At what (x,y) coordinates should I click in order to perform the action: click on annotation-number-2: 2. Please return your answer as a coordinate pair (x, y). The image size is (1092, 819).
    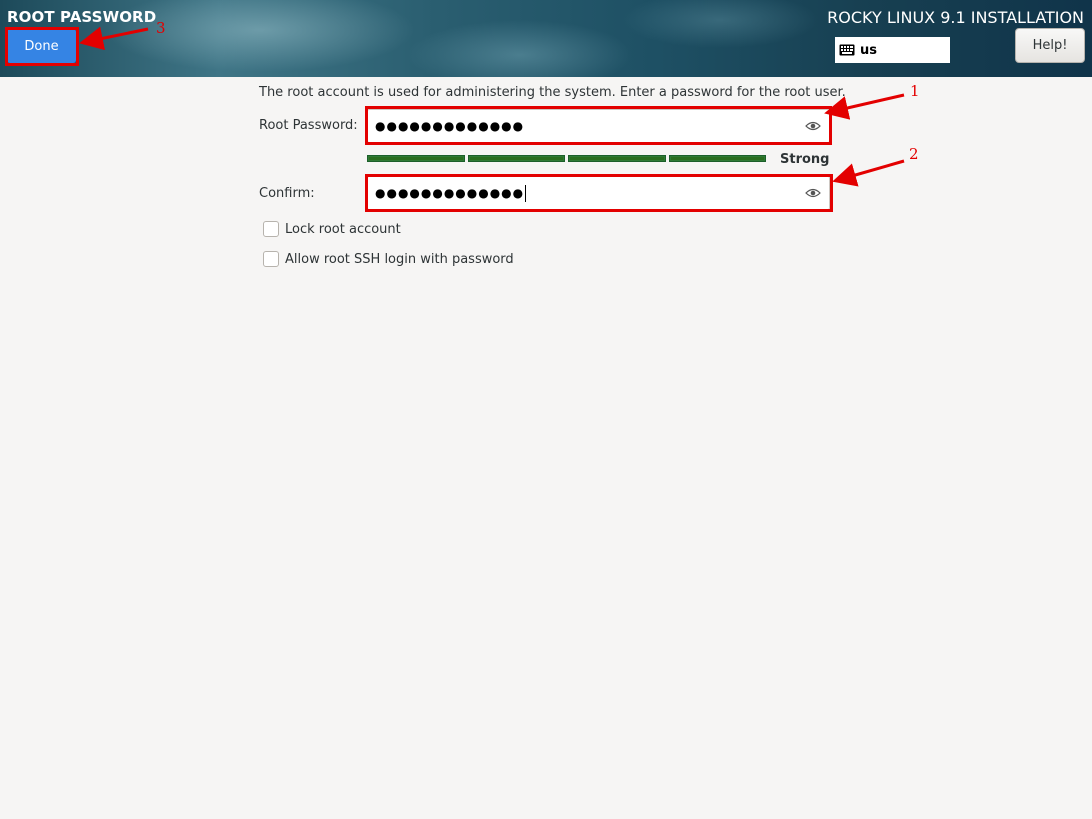
    Looking at the image, I should click on (914, 154).